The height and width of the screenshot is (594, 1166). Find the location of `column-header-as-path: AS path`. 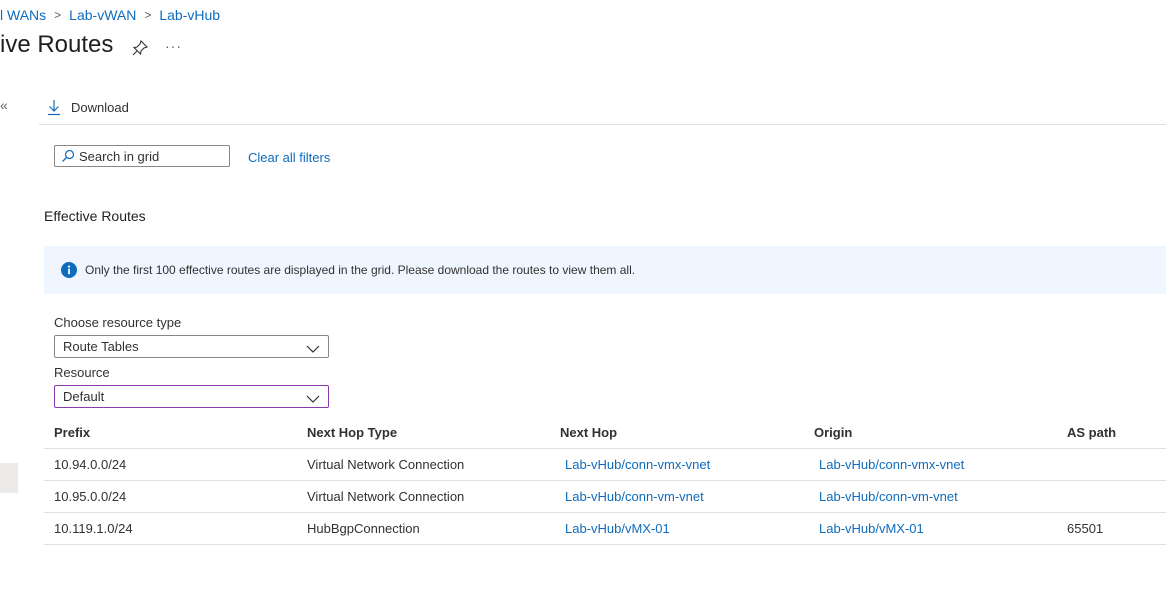

column-header-as-path: AS path is located at coordinates (1091, 432).